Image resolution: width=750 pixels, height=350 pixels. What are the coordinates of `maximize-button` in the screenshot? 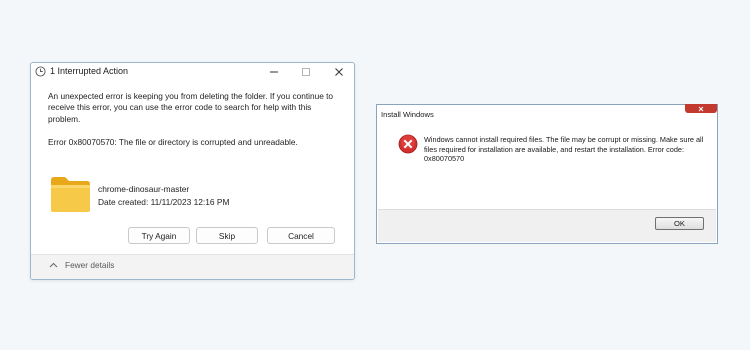 It's located at (306, 72).